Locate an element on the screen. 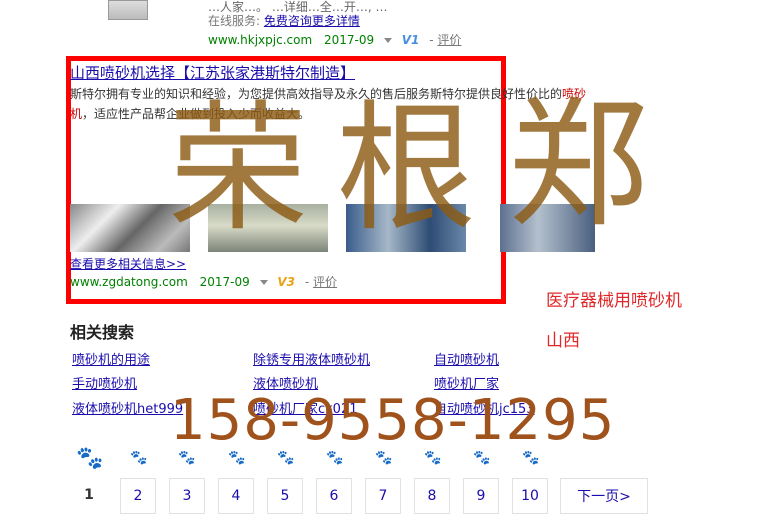 The width and height of the screenshot is (768, 529). page-button: 7 is located at coordinates (383, 496).